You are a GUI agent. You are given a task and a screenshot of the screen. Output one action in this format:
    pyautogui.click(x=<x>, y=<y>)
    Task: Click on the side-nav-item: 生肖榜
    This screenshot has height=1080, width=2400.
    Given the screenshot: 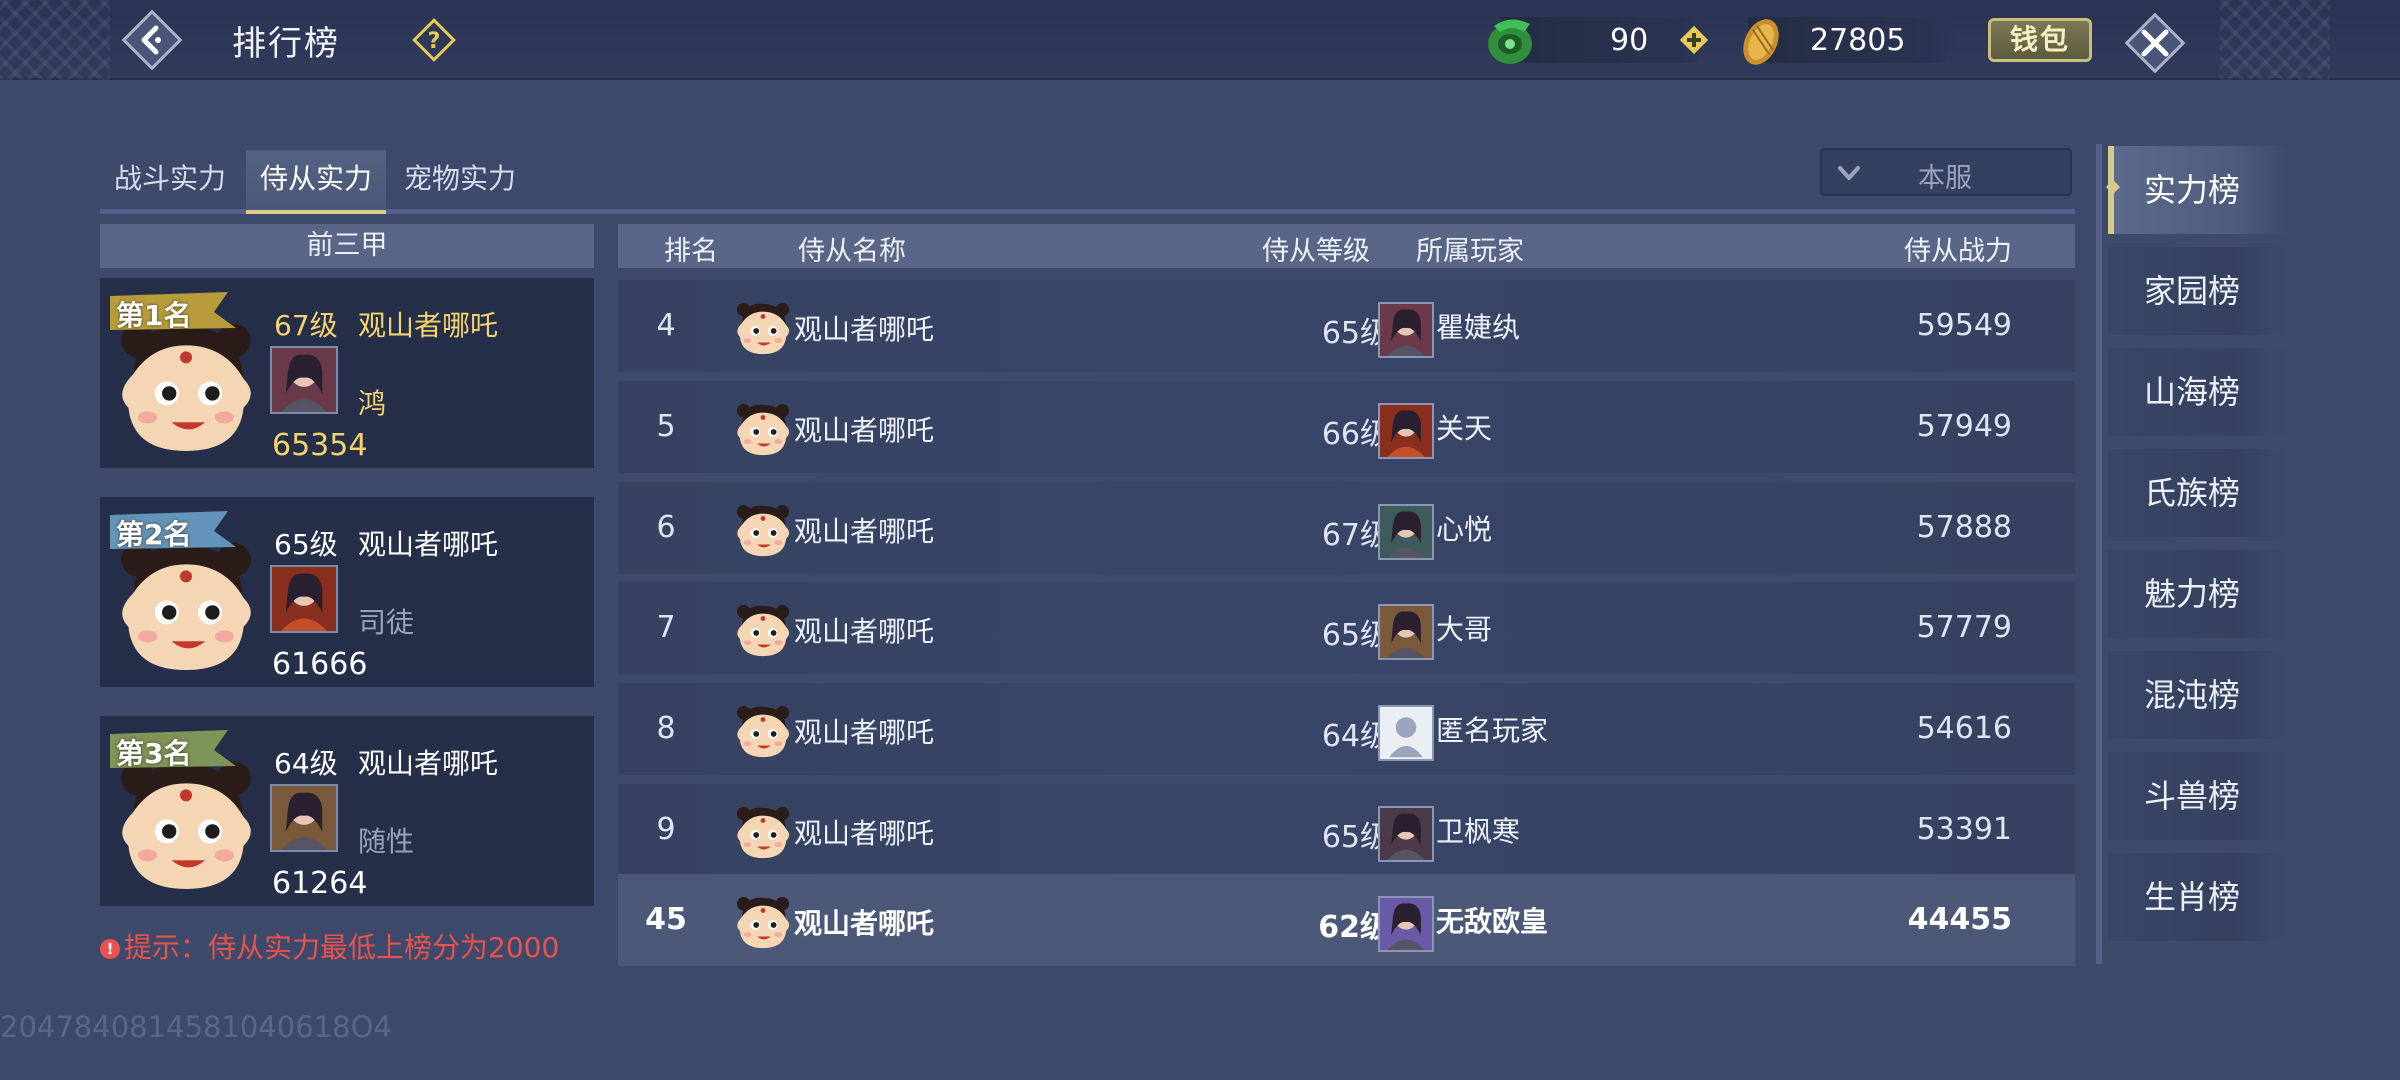 What is the action you would take?
    pyautogui.click(x=2198, y=897)
    